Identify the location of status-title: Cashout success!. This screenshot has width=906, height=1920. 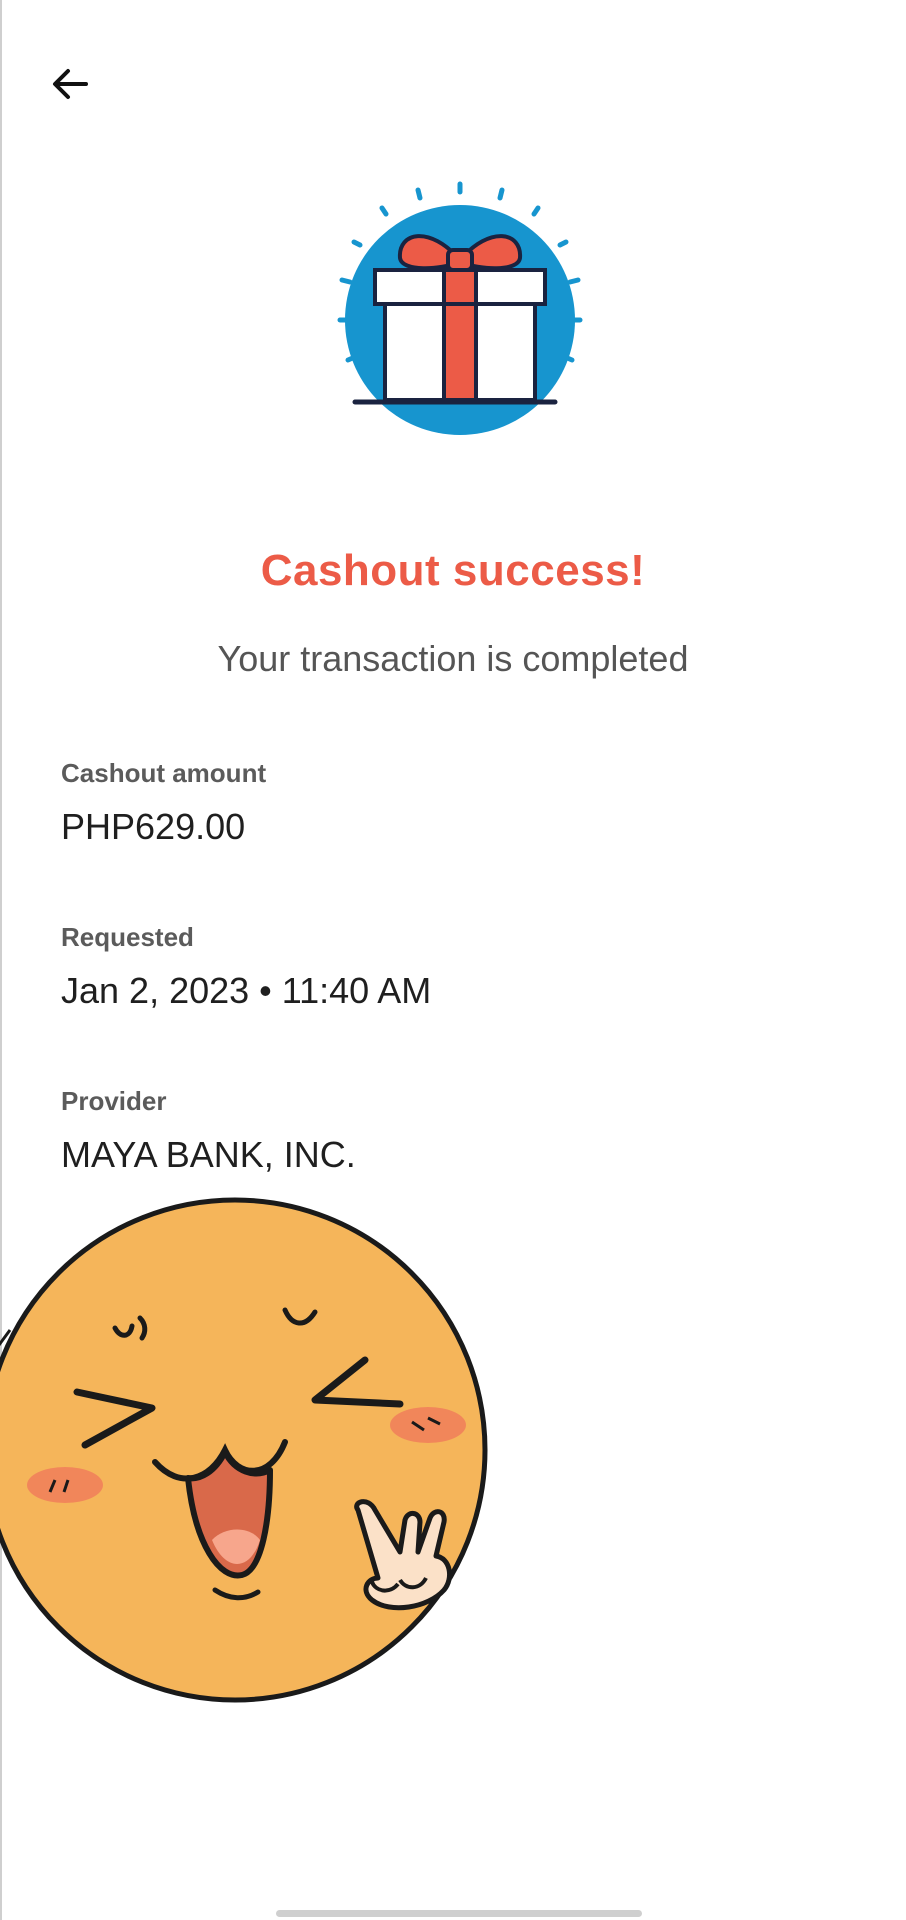
(453, 570).